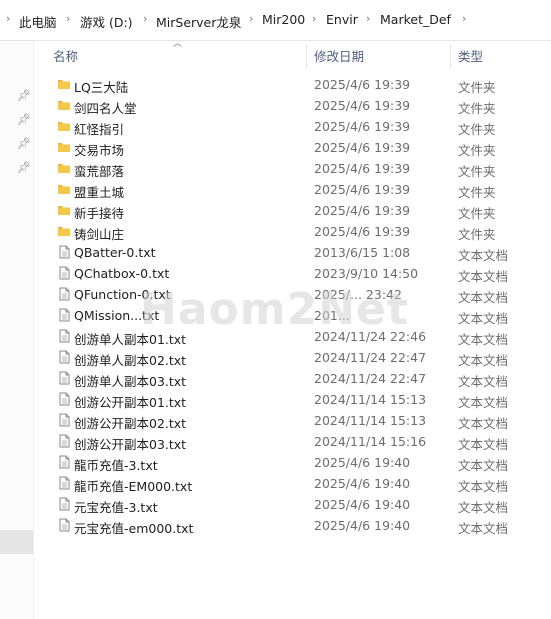  I want to click on file-name: 创游公开副本03.txt, so click(130, 444).